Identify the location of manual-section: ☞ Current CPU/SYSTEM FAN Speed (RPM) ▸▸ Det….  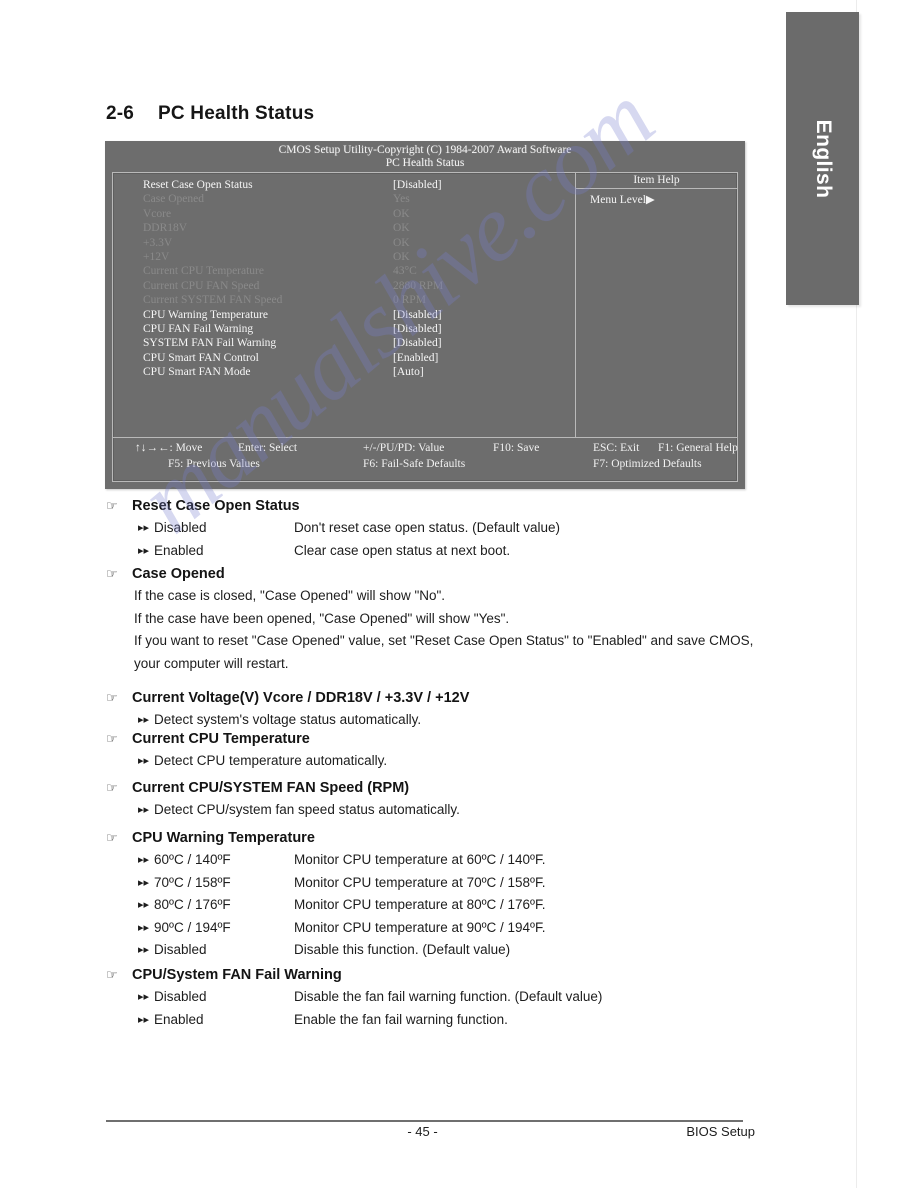
(436, 801).